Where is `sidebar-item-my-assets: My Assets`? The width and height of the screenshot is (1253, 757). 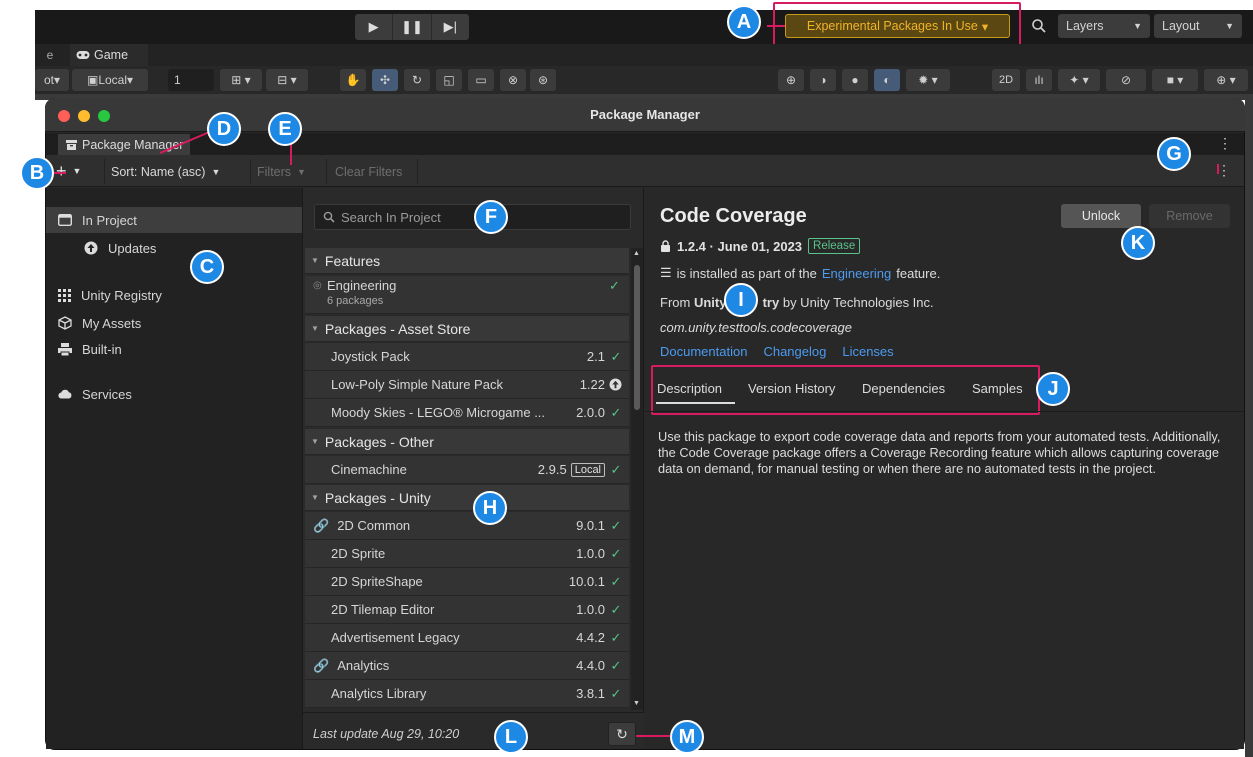
sidebar-item-my-assets: My Assets is located at coordinates (174, 323).